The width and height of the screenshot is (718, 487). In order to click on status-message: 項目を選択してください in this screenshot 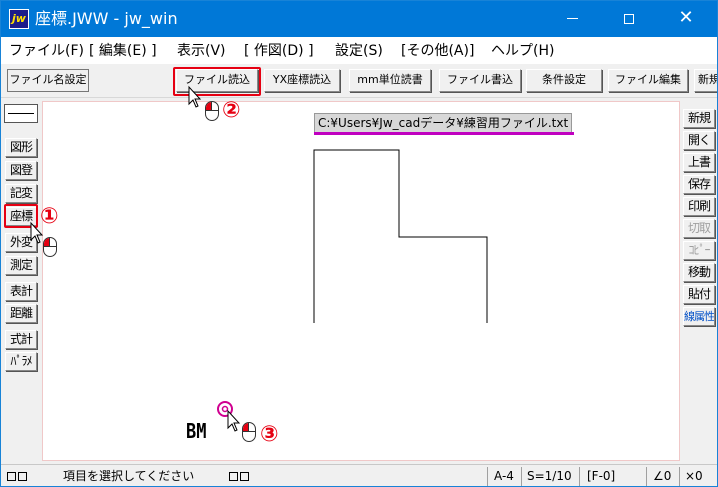, I will do `click(129, 476)`.